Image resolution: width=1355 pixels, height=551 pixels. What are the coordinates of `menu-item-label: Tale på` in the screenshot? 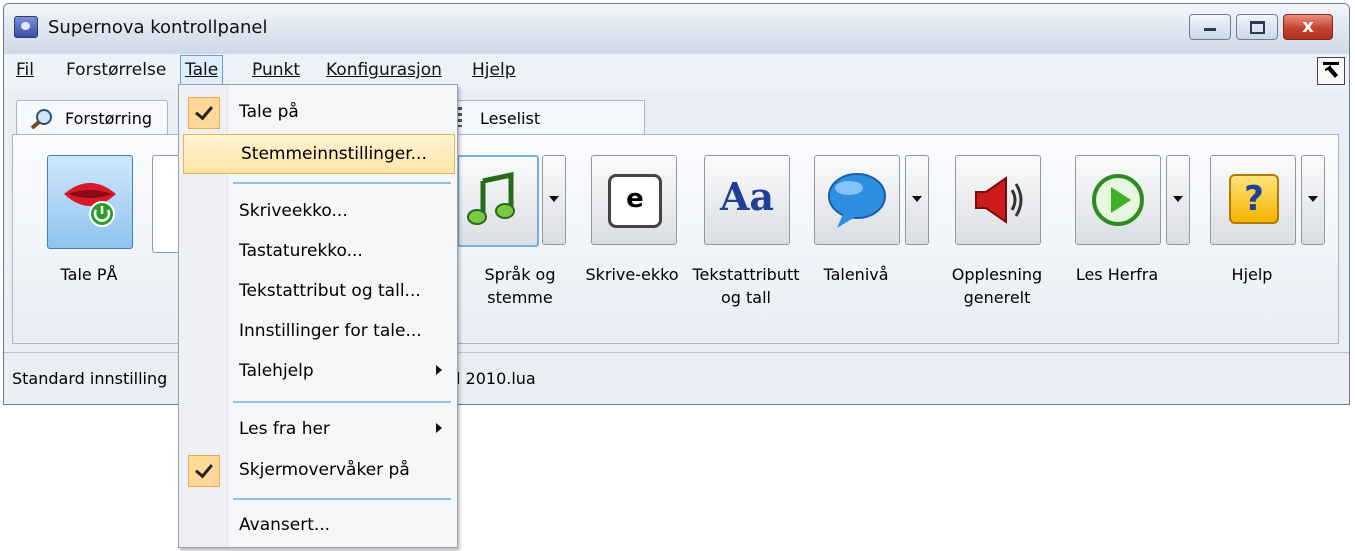 It's located at (269, 112).